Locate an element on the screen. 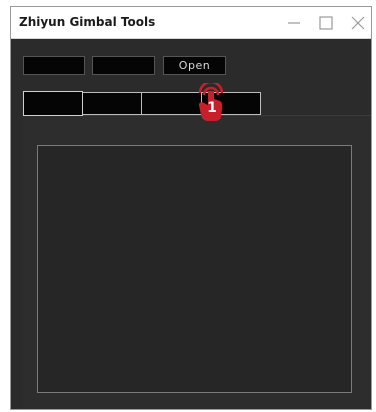 The image size is (376, 412). window-title: Zhiyun Gimbal Tools is located at coordinates (87, 22).